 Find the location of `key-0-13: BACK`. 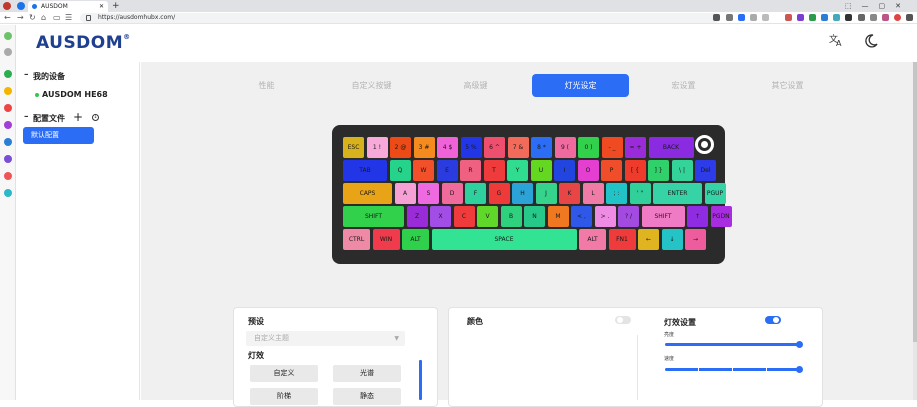

key-0-13: BACK is located at coordinates (671, 147).